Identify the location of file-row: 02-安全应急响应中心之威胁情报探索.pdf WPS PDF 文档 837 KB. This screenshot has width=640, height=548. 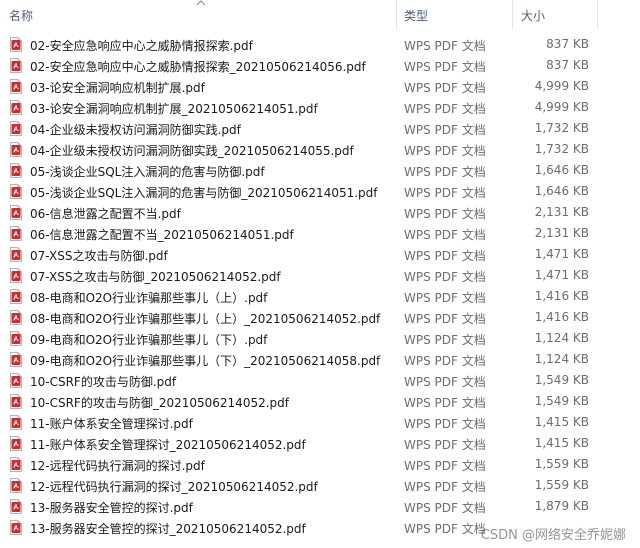
(320, 44).